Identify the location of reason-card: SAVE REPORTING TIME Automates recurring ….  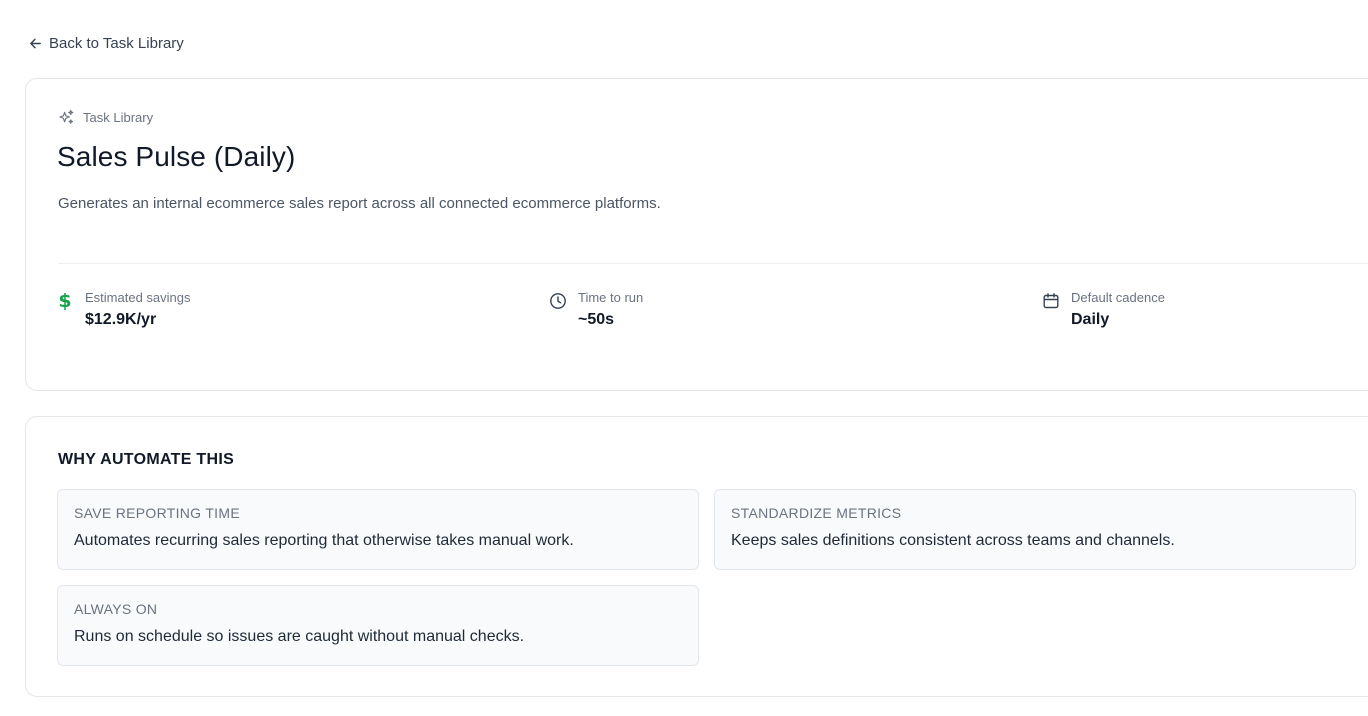
(378, 529).